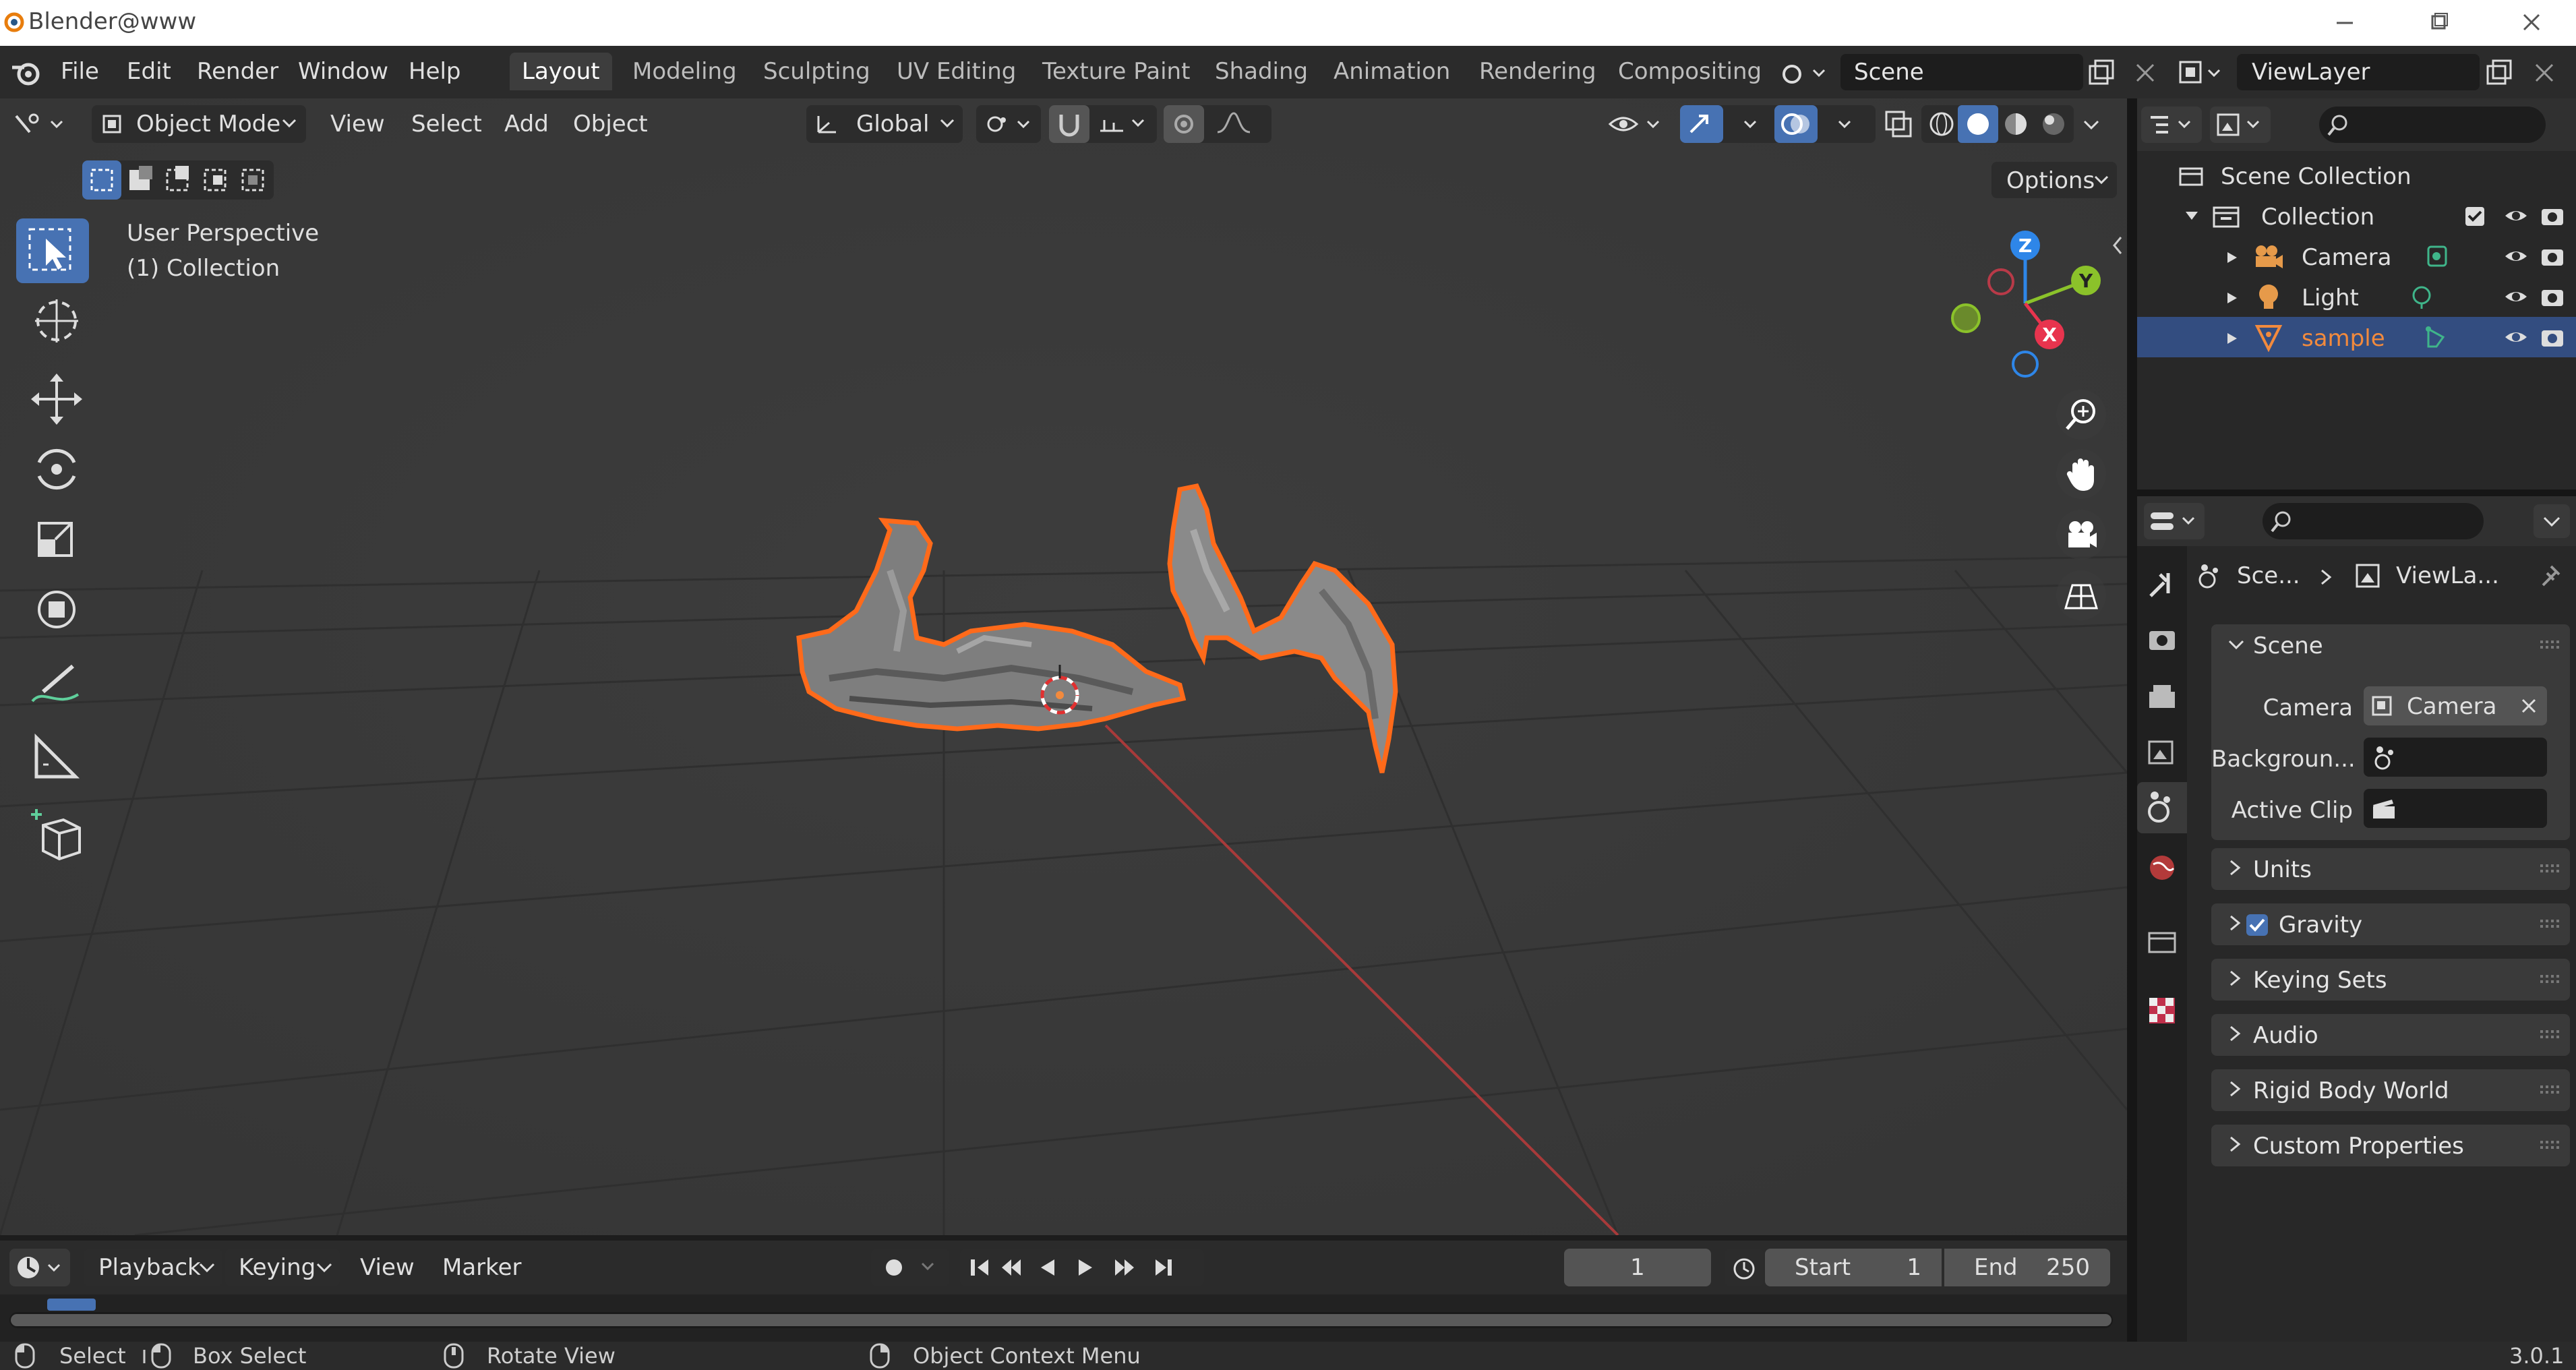  Describe the element at coordinates (2439, 23) in the screenshot. I see `restore-icon` at that location.